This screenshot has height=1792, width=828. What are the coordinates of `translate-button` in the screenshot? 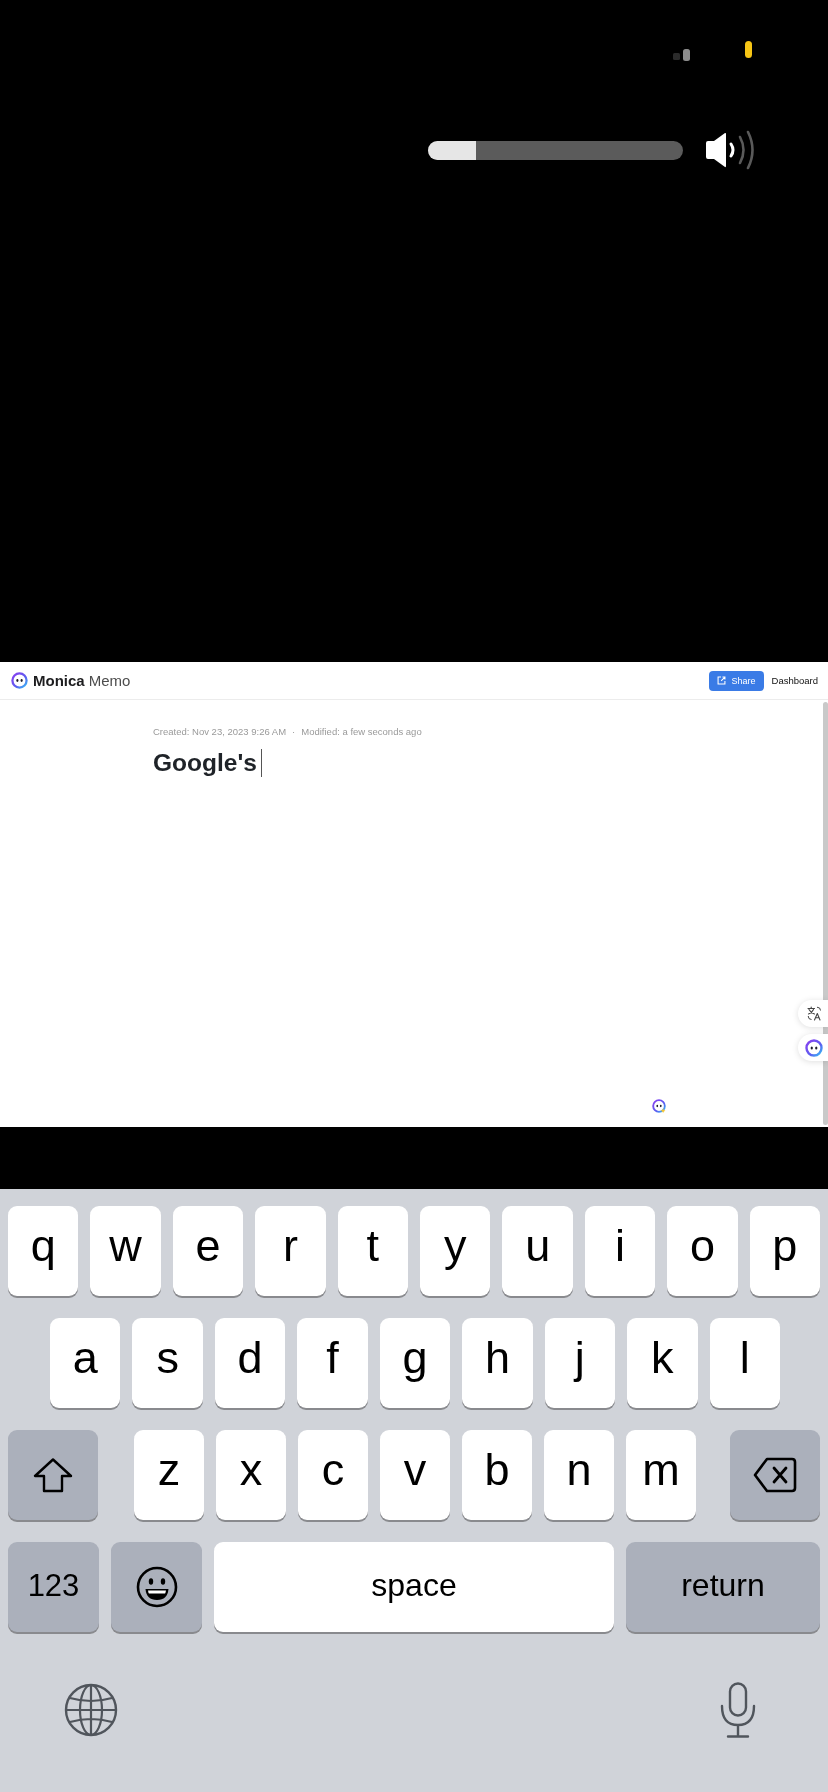 It's located at (813, 1013).